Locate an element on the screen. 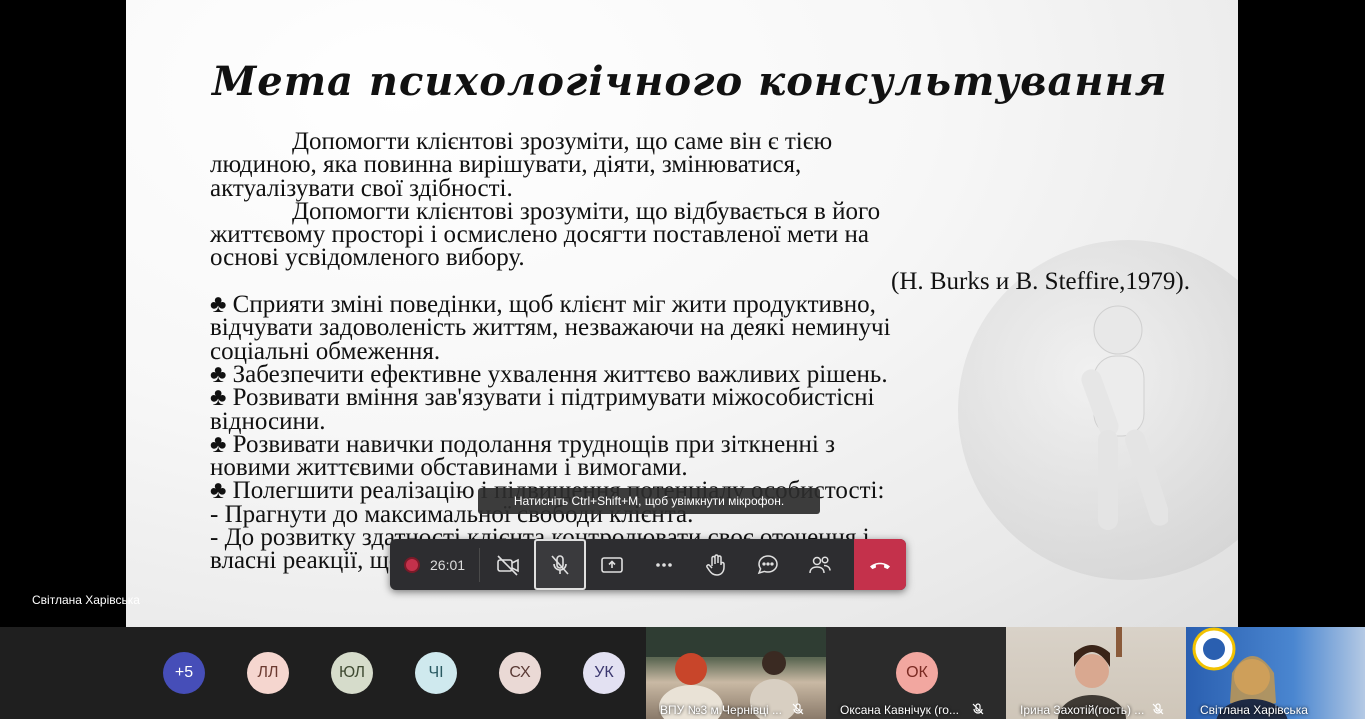  participant-avatar: УК is located at coordinates (604, 673).